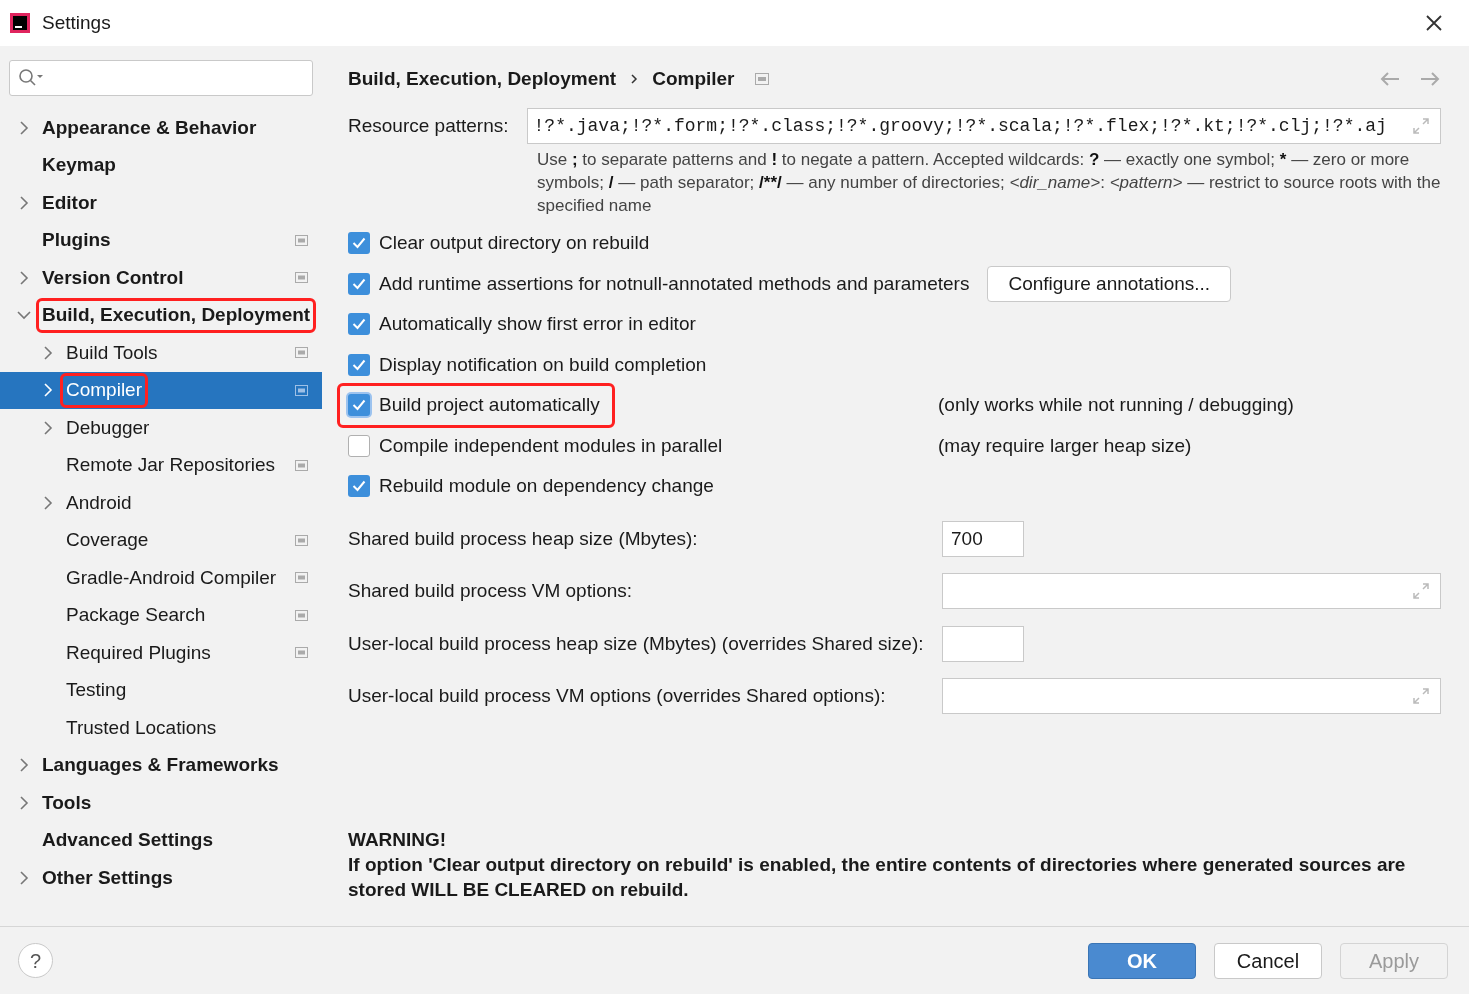 The height and width of the screenshot is (994, 1469). What do you see at coordinates (161, 578) in the screenshot?
I see `tree-item: Gradle-Android Compiler` at bounding box center [161, 578].